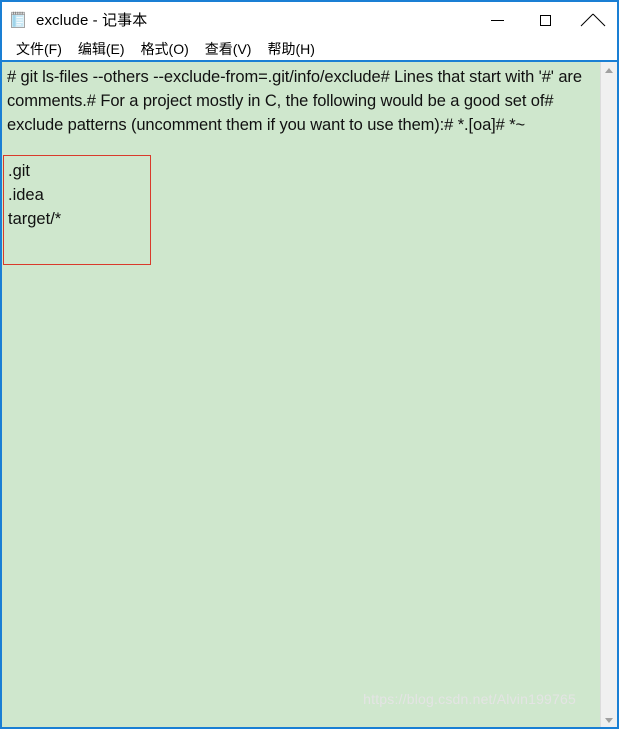  Describe the element at coordinates (35, 219) in the screenshot. I see `pattern-line: target/*` at that location.